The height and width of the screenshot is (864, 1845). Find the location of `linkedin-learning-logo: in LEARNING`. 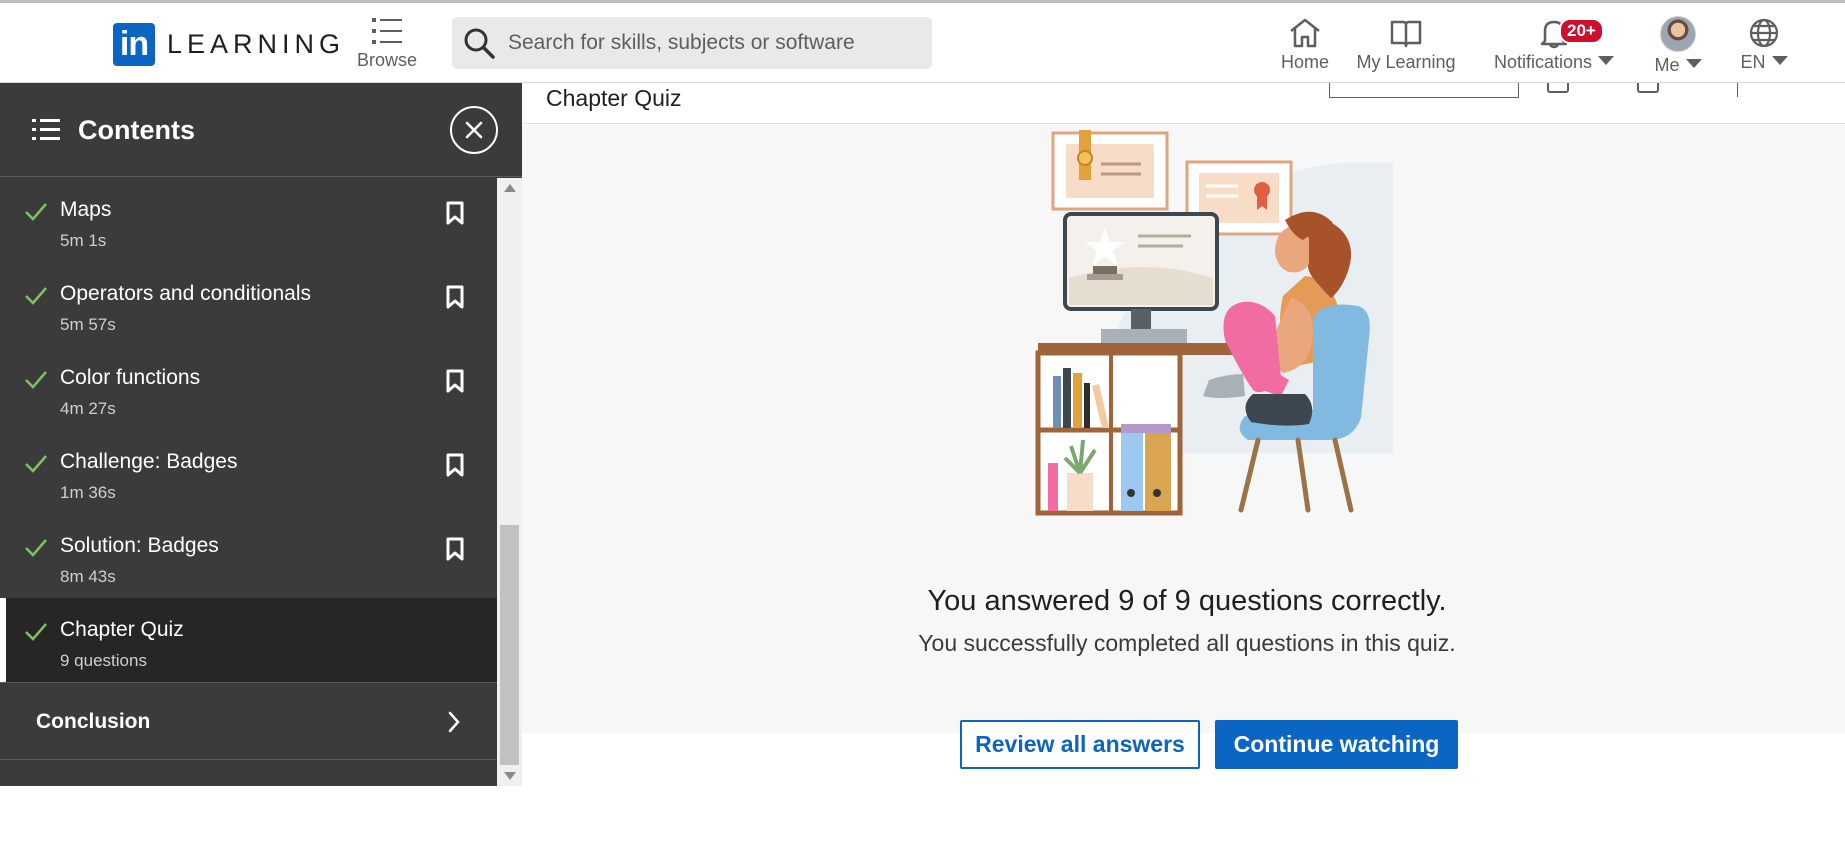

linkedin-learning-logo: in LEARNING is located at coordinates (229, 44).